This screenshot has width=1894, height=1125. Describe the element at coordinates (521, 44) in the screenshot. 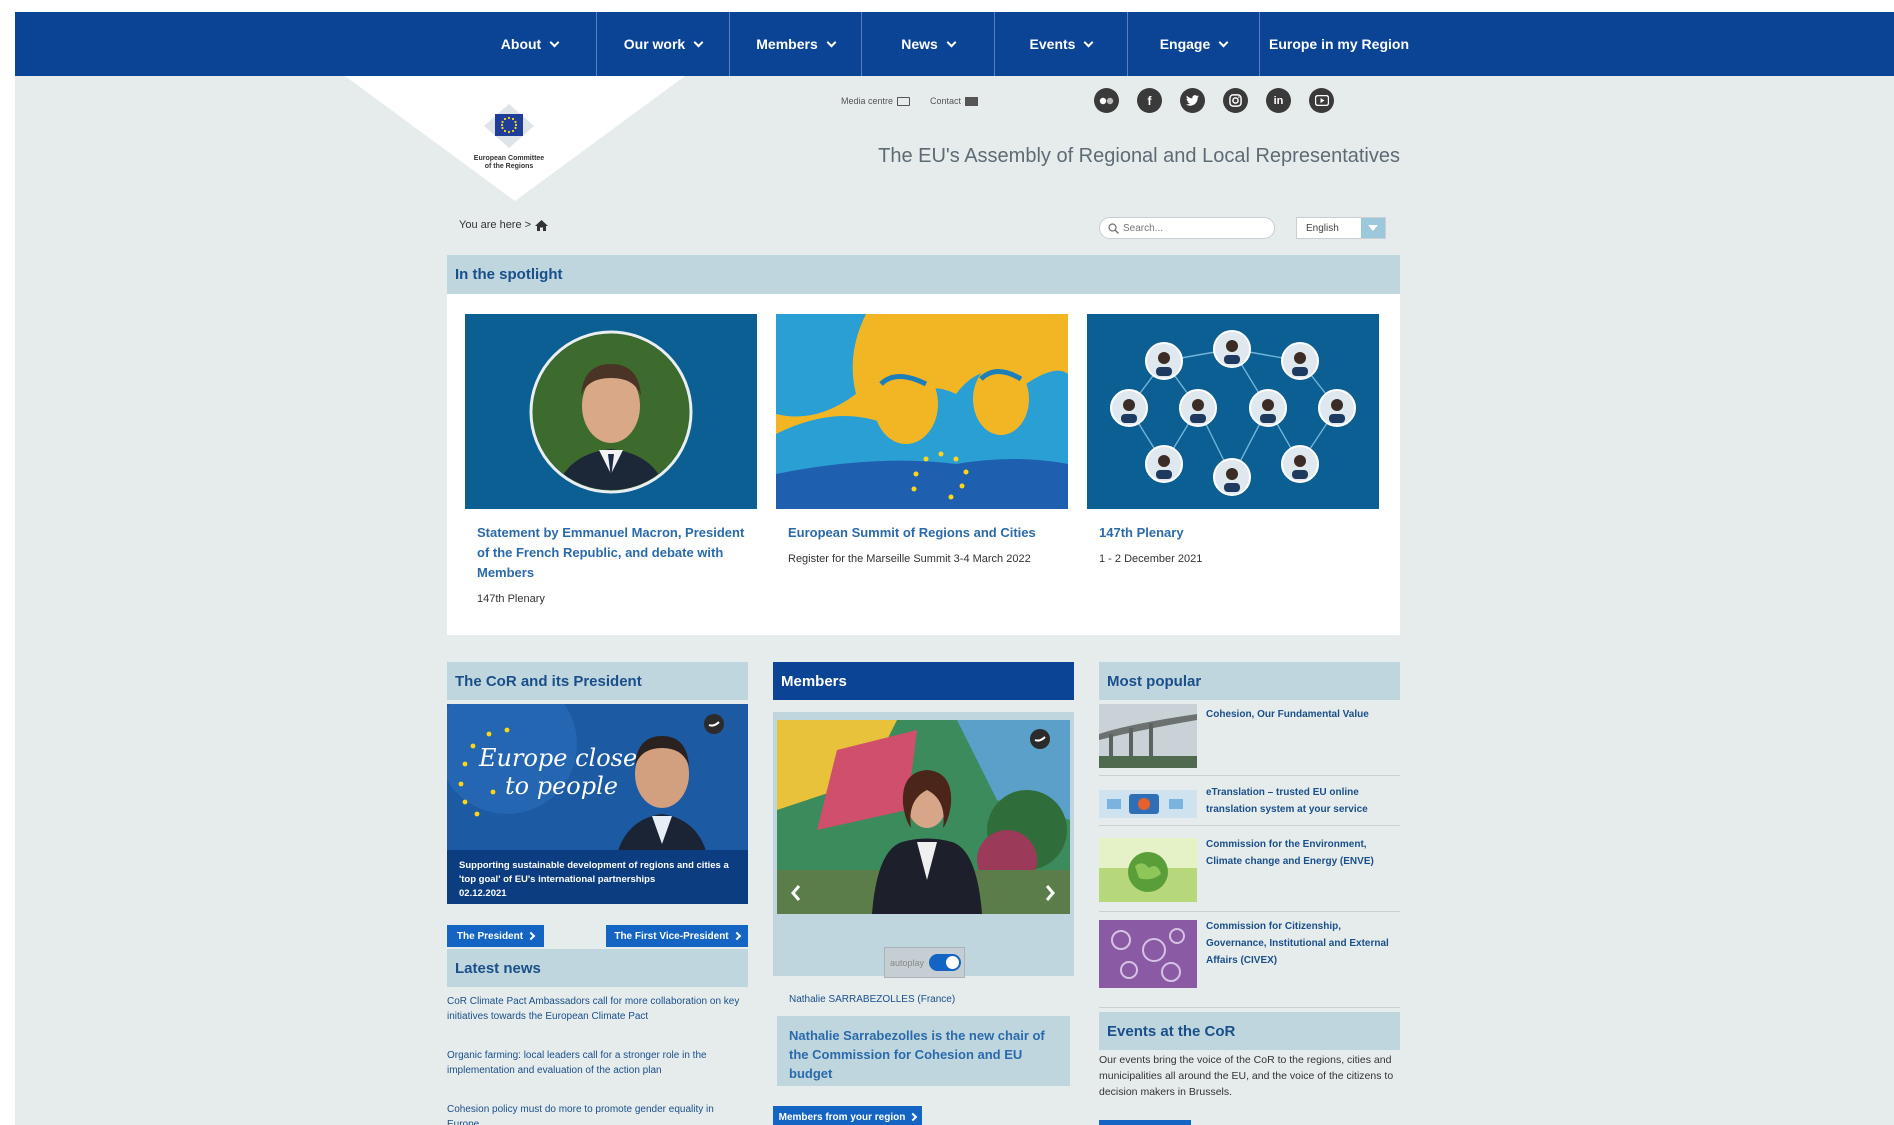

I see `nav-label: About` at that location.